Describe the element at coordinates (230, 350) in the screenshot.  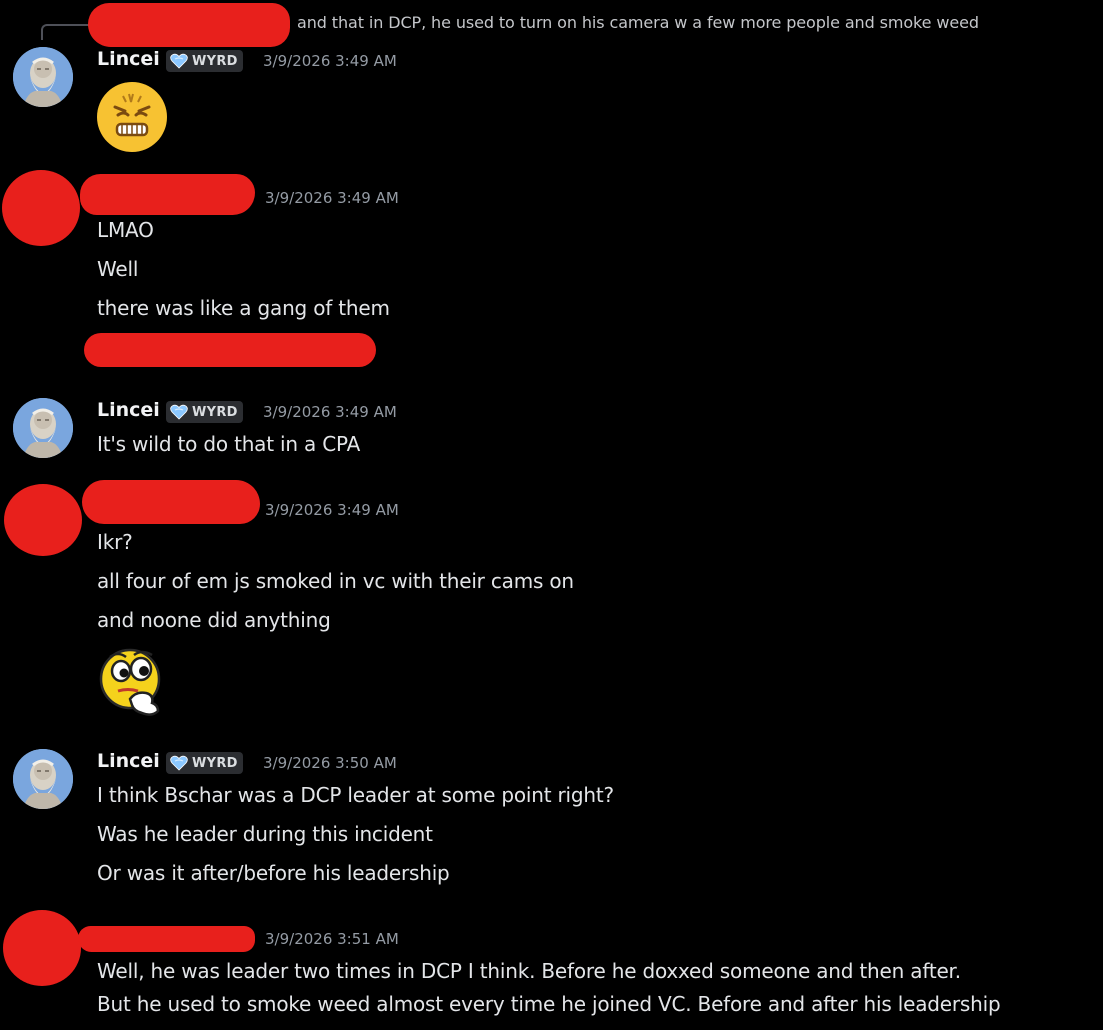
I see `redacted-message-line` at that location.